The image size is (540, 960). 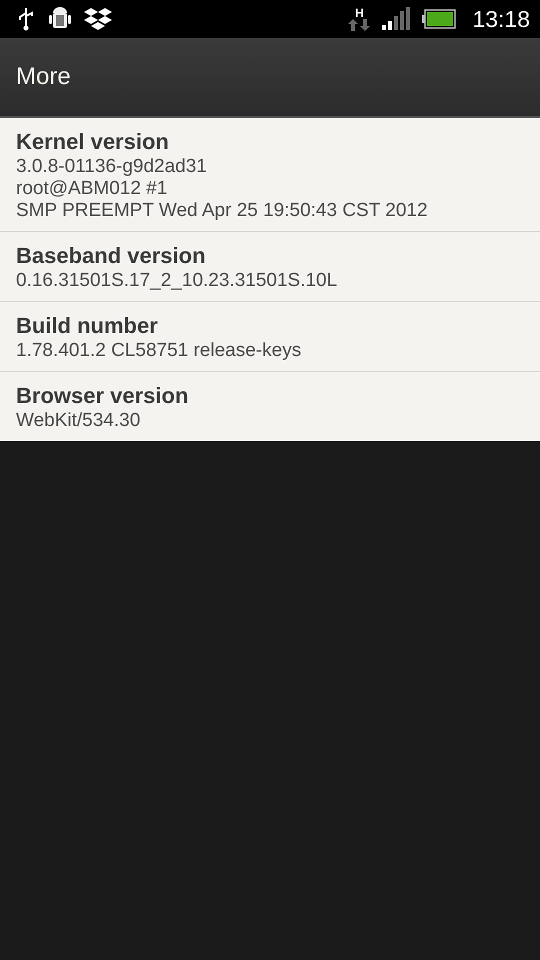 What do you see at coordinates (177, 281) in the screenshot?
I see `item-value: 0.16.31501S.17_2_10.23.31501S.10L` at bounding box center [177, 281].